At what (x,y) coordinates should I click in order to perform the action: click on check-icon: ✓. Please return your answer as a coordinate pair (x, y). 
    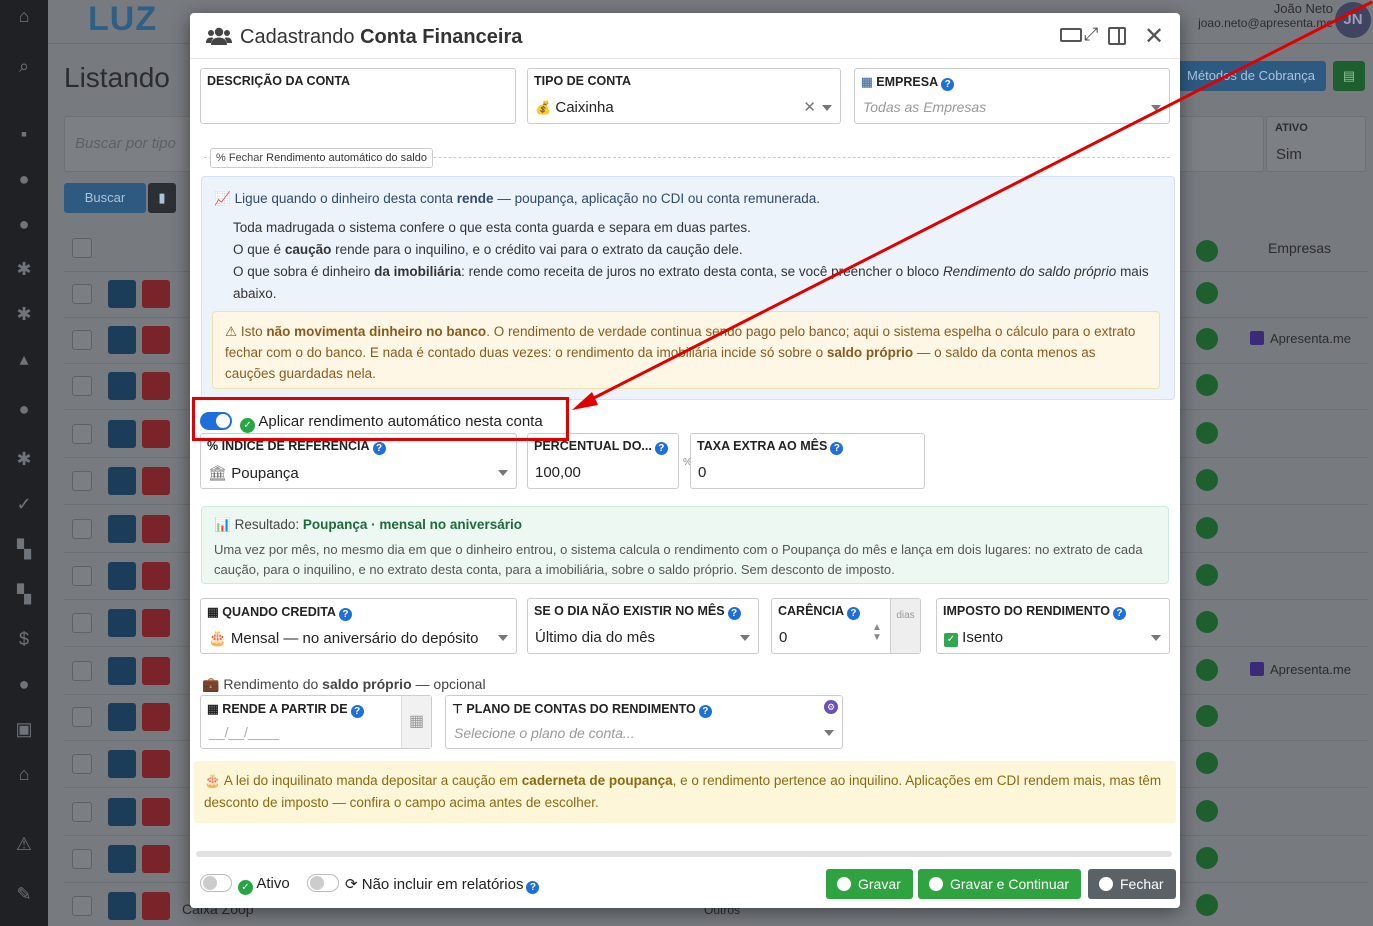
    Looking at the image, I should click on (24, 504).